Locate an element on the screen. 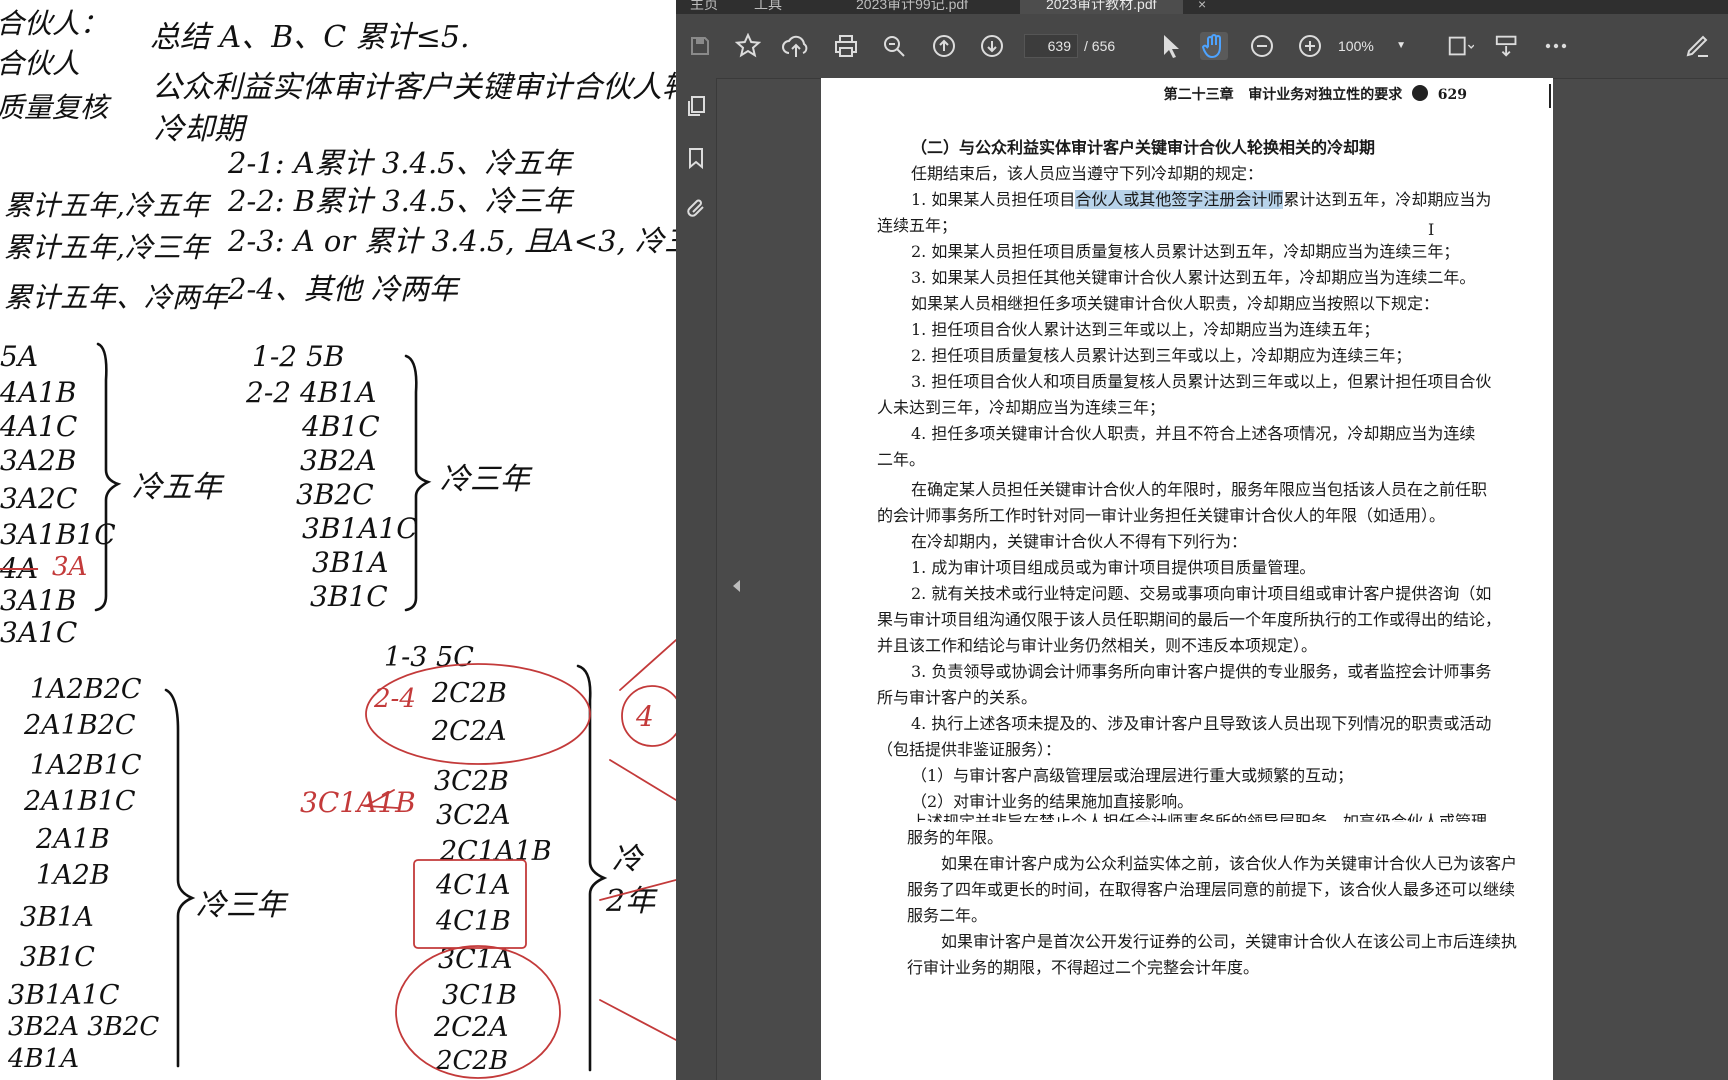 This screenshot has width=1728, height=1080. text-line: 3. 担任项目合伙人和项目质量复核人员累计达到三年或以上，但累计担任项目合伙 is located at coordinates (1201, 381).